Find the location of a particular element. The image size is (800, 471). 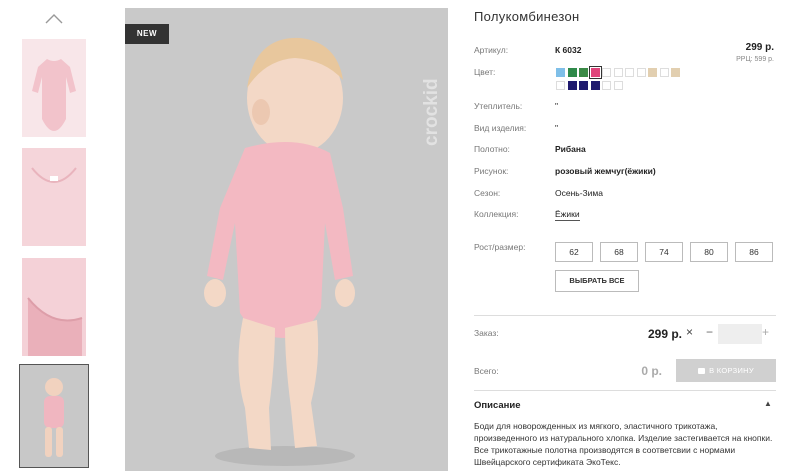

size-label: Рост/размер: is located at coordinates (500, 247).